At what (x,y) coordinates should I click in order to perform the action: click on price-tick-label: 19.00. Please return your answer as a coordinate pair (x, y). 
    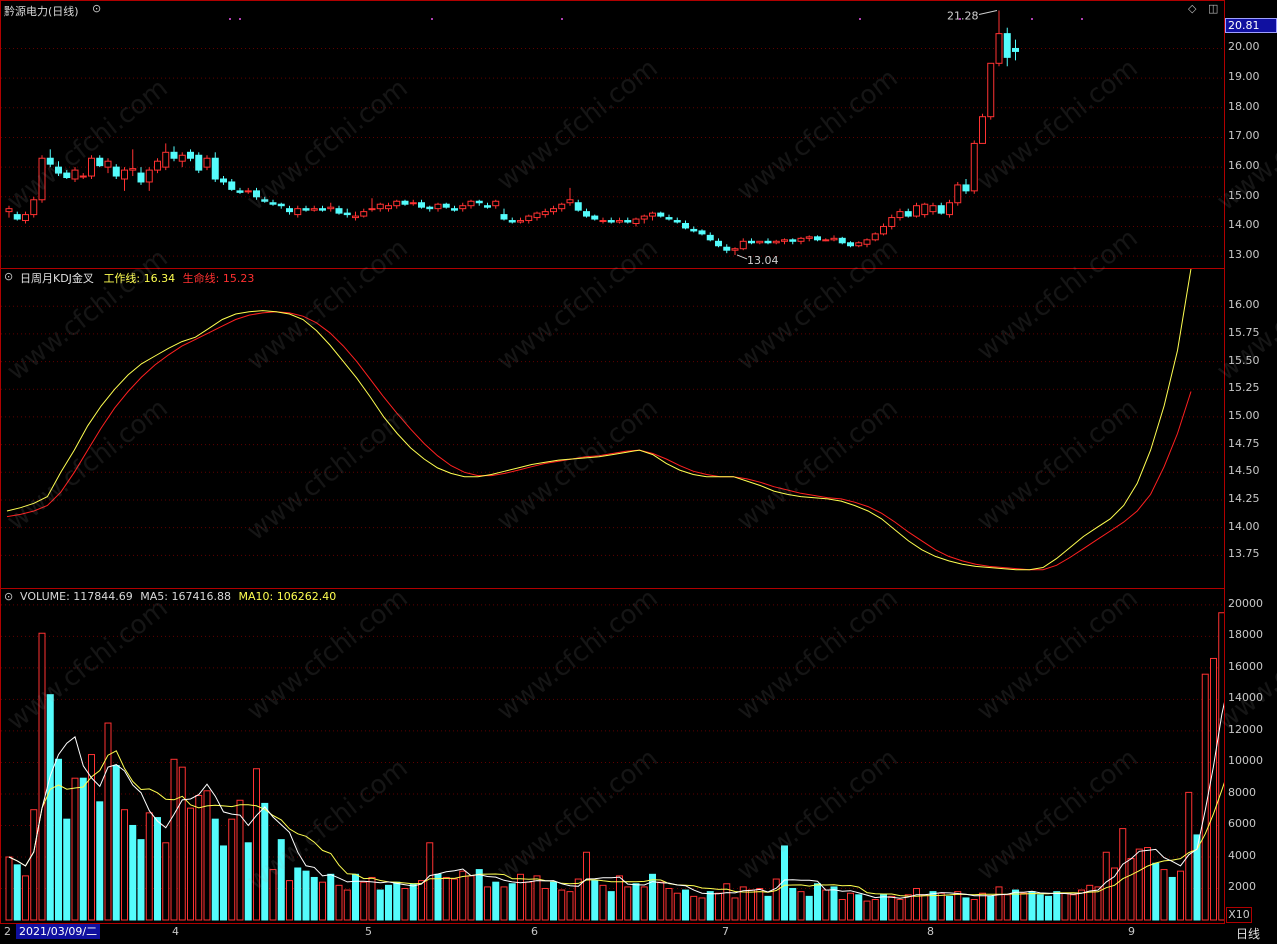
    Looking at the image, I should click on (1244, 77).